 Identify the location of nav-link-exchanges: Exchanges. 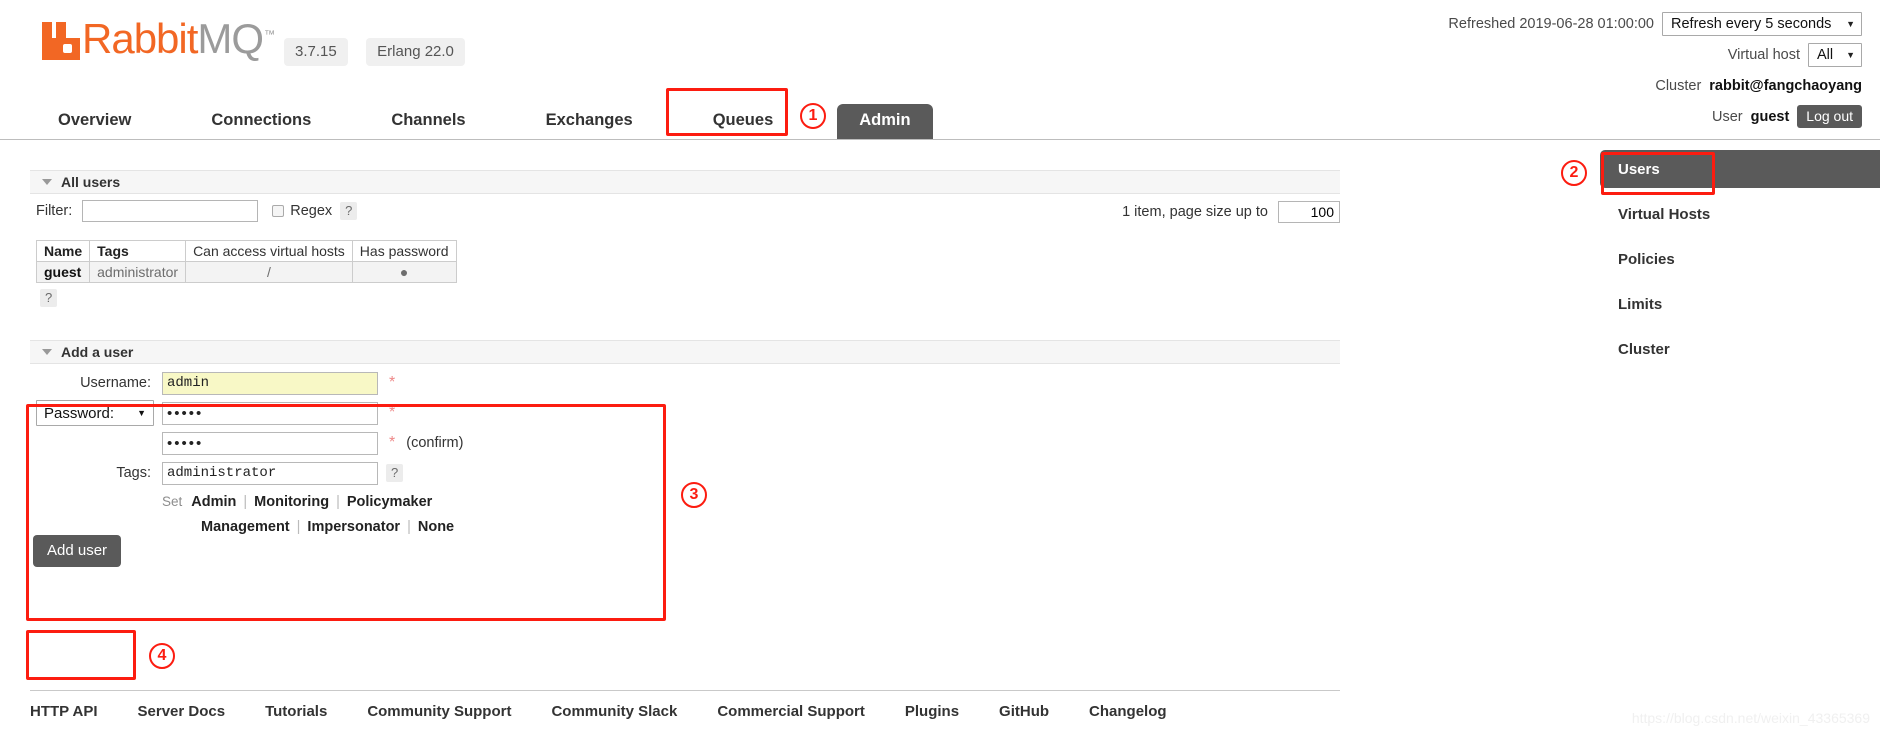
(589, 121).